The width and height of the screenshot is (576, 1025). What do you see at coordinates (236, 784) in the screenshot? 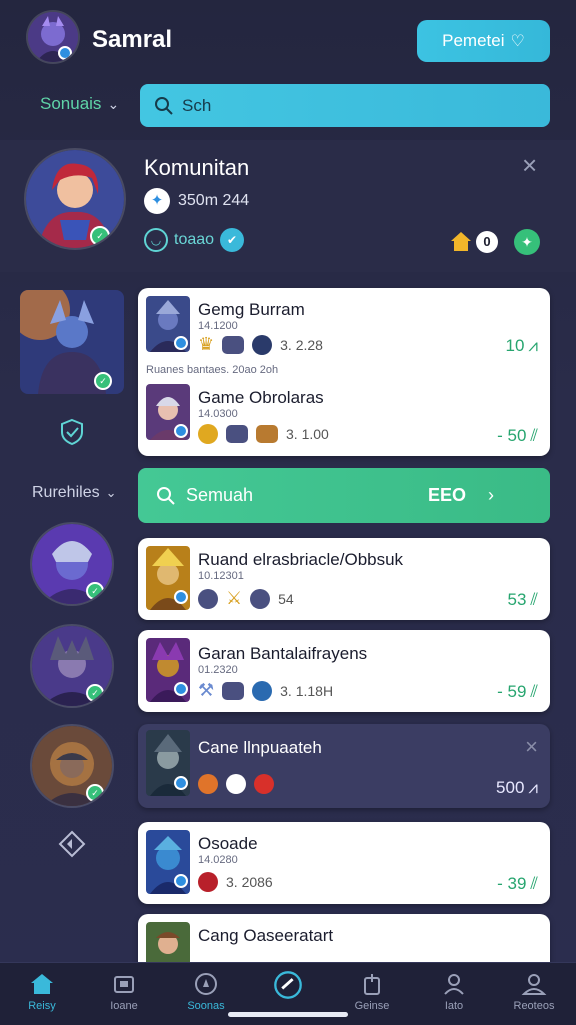
I see `clock-icon` at bounding box center [236, 784].